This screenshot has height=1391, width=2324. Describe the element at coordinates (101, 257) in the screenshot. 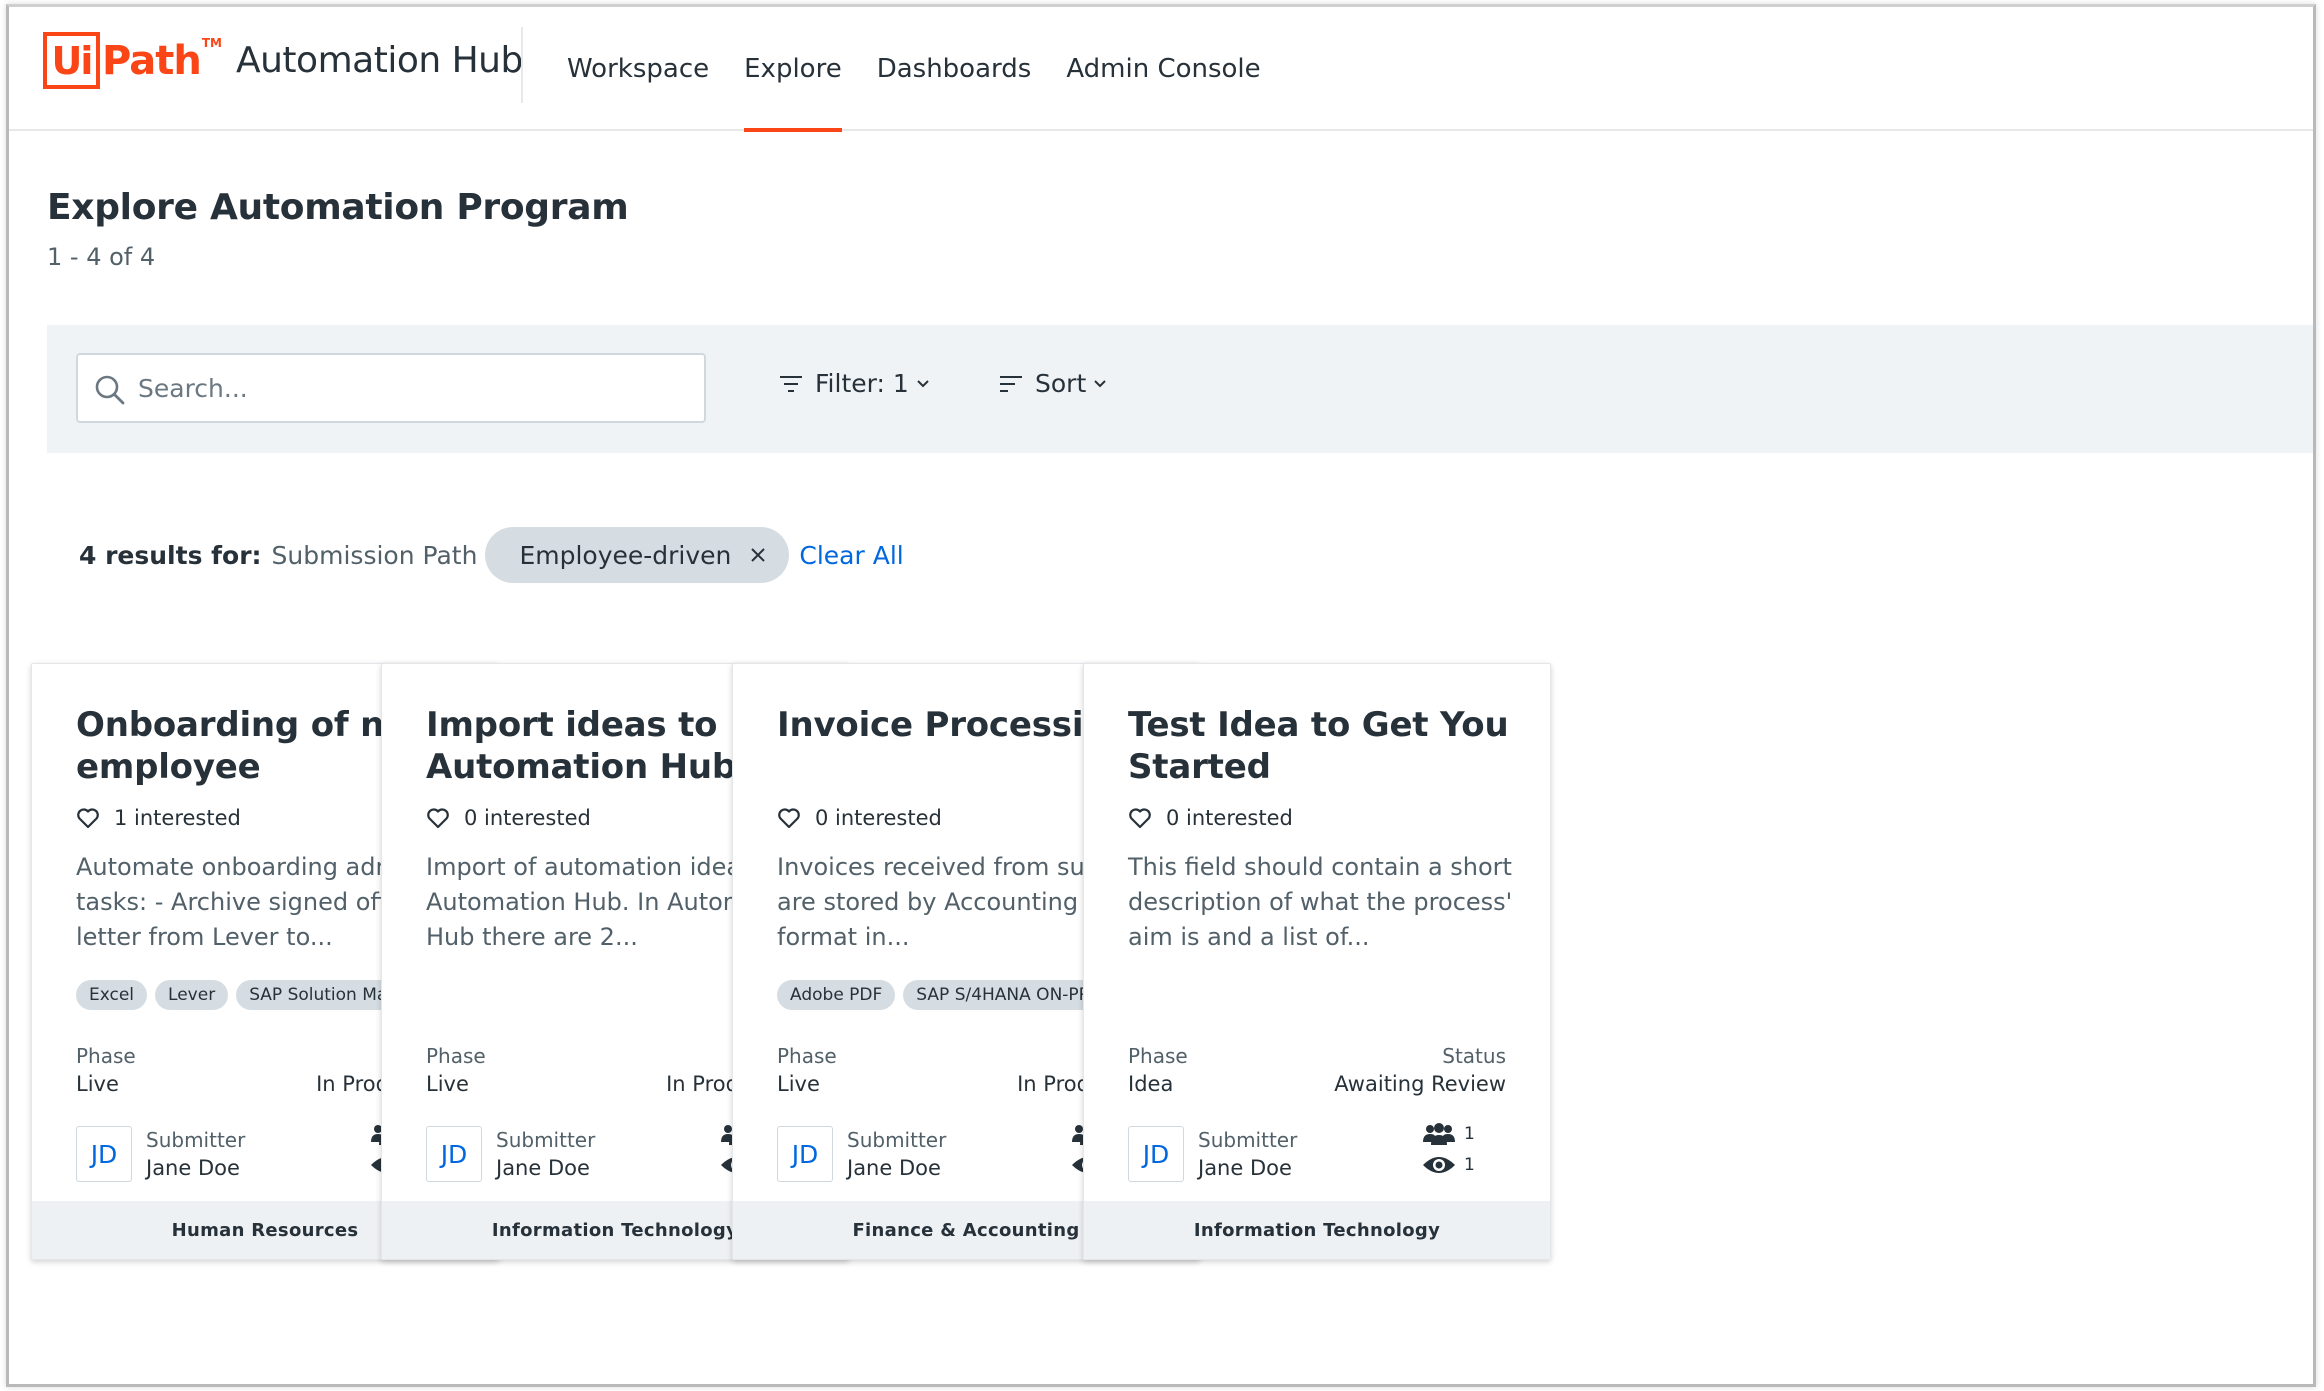

I see `page-result-count: 1 - 4 of 4` at that location.